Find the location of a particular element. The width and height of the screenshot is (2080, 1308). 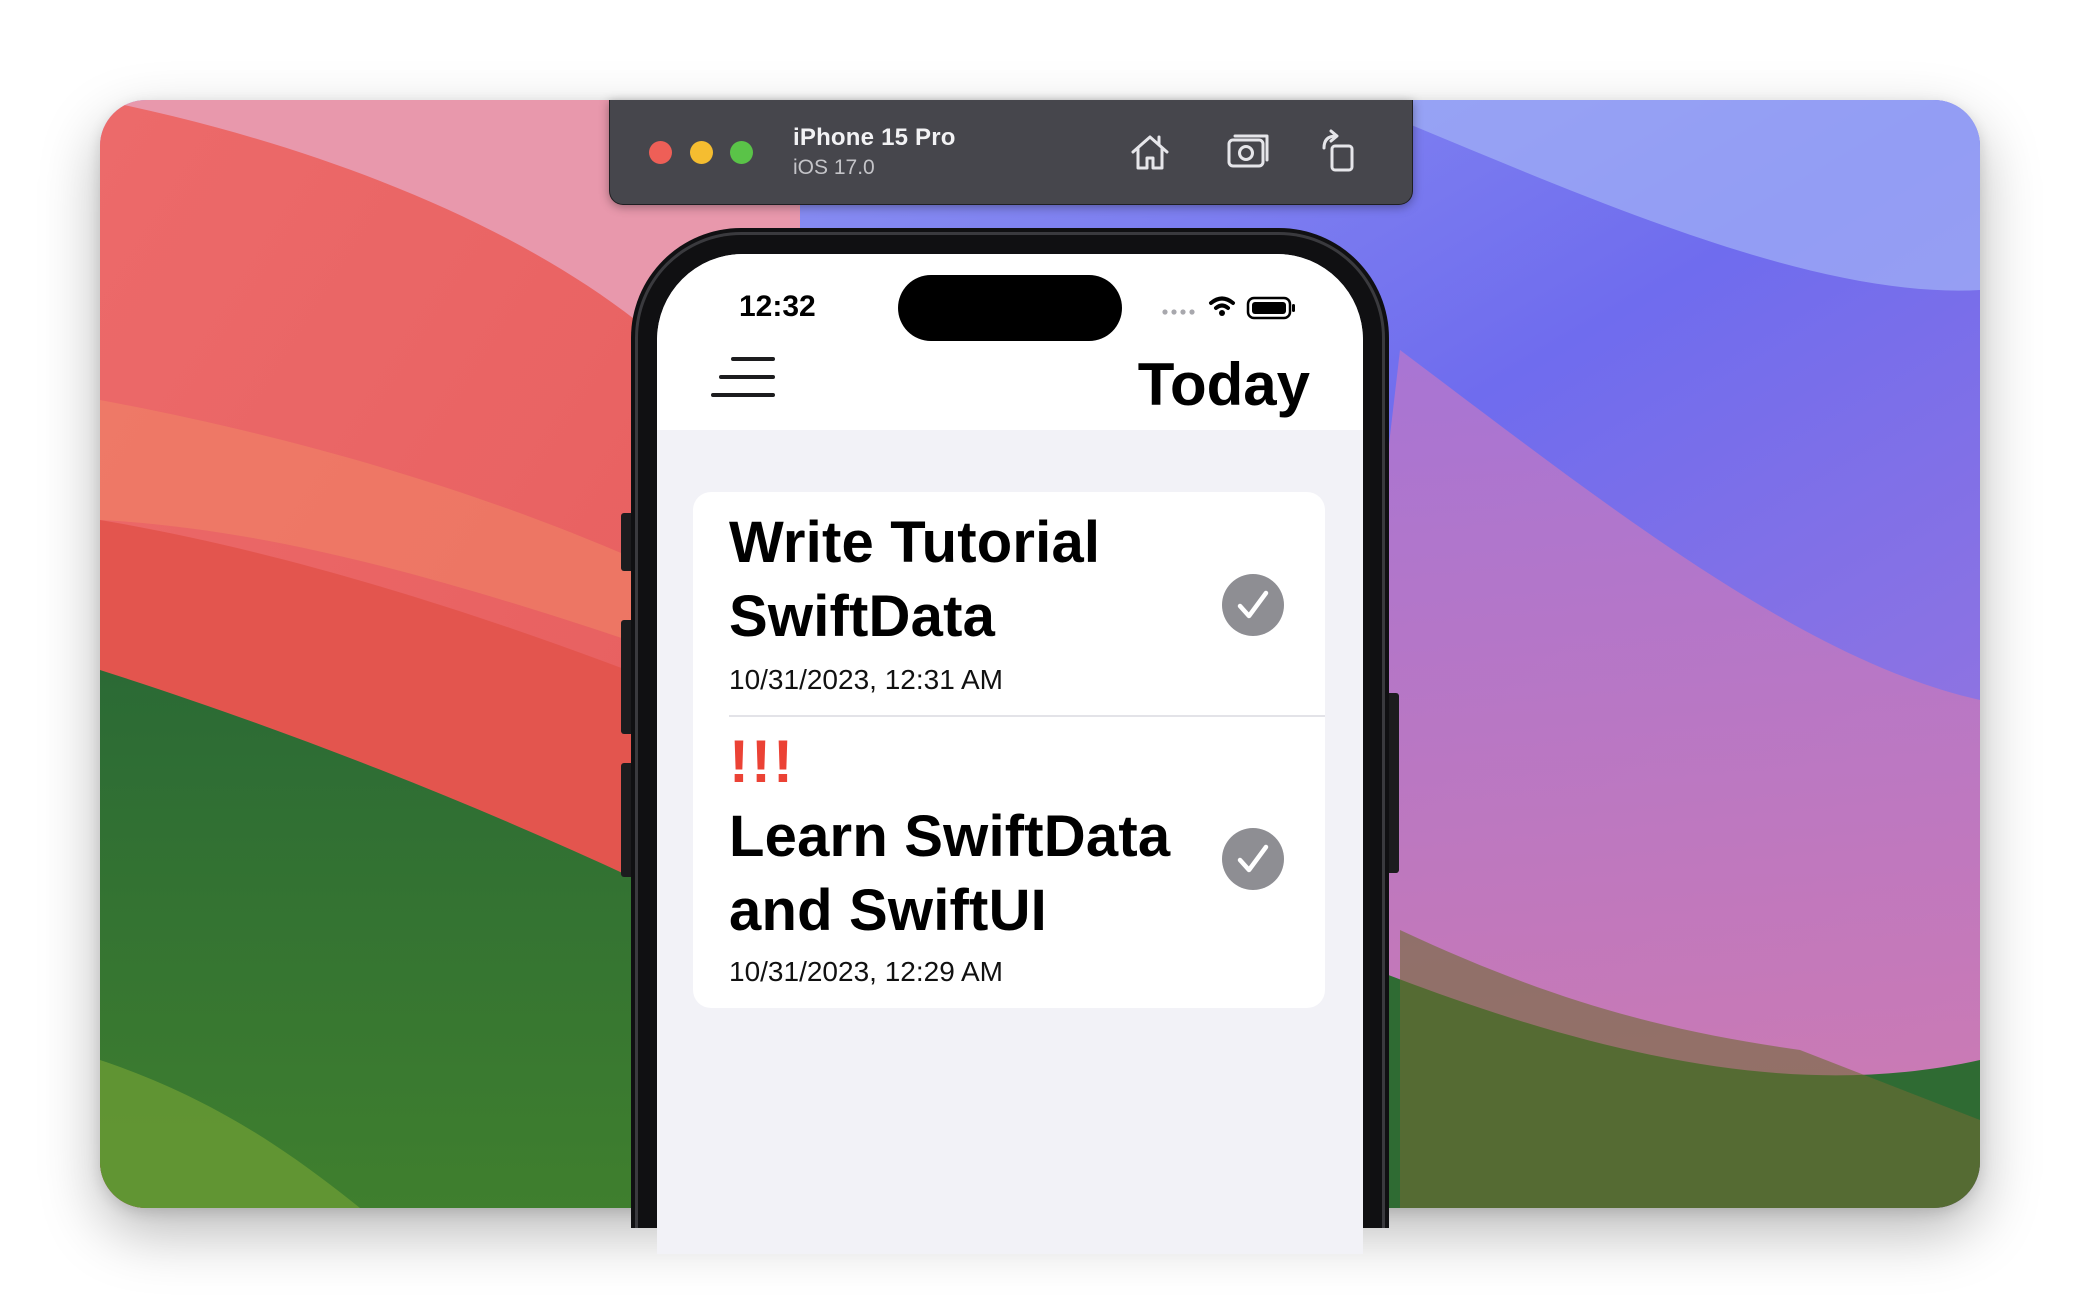

zoom-window-button is located at coordinates (741, 152).